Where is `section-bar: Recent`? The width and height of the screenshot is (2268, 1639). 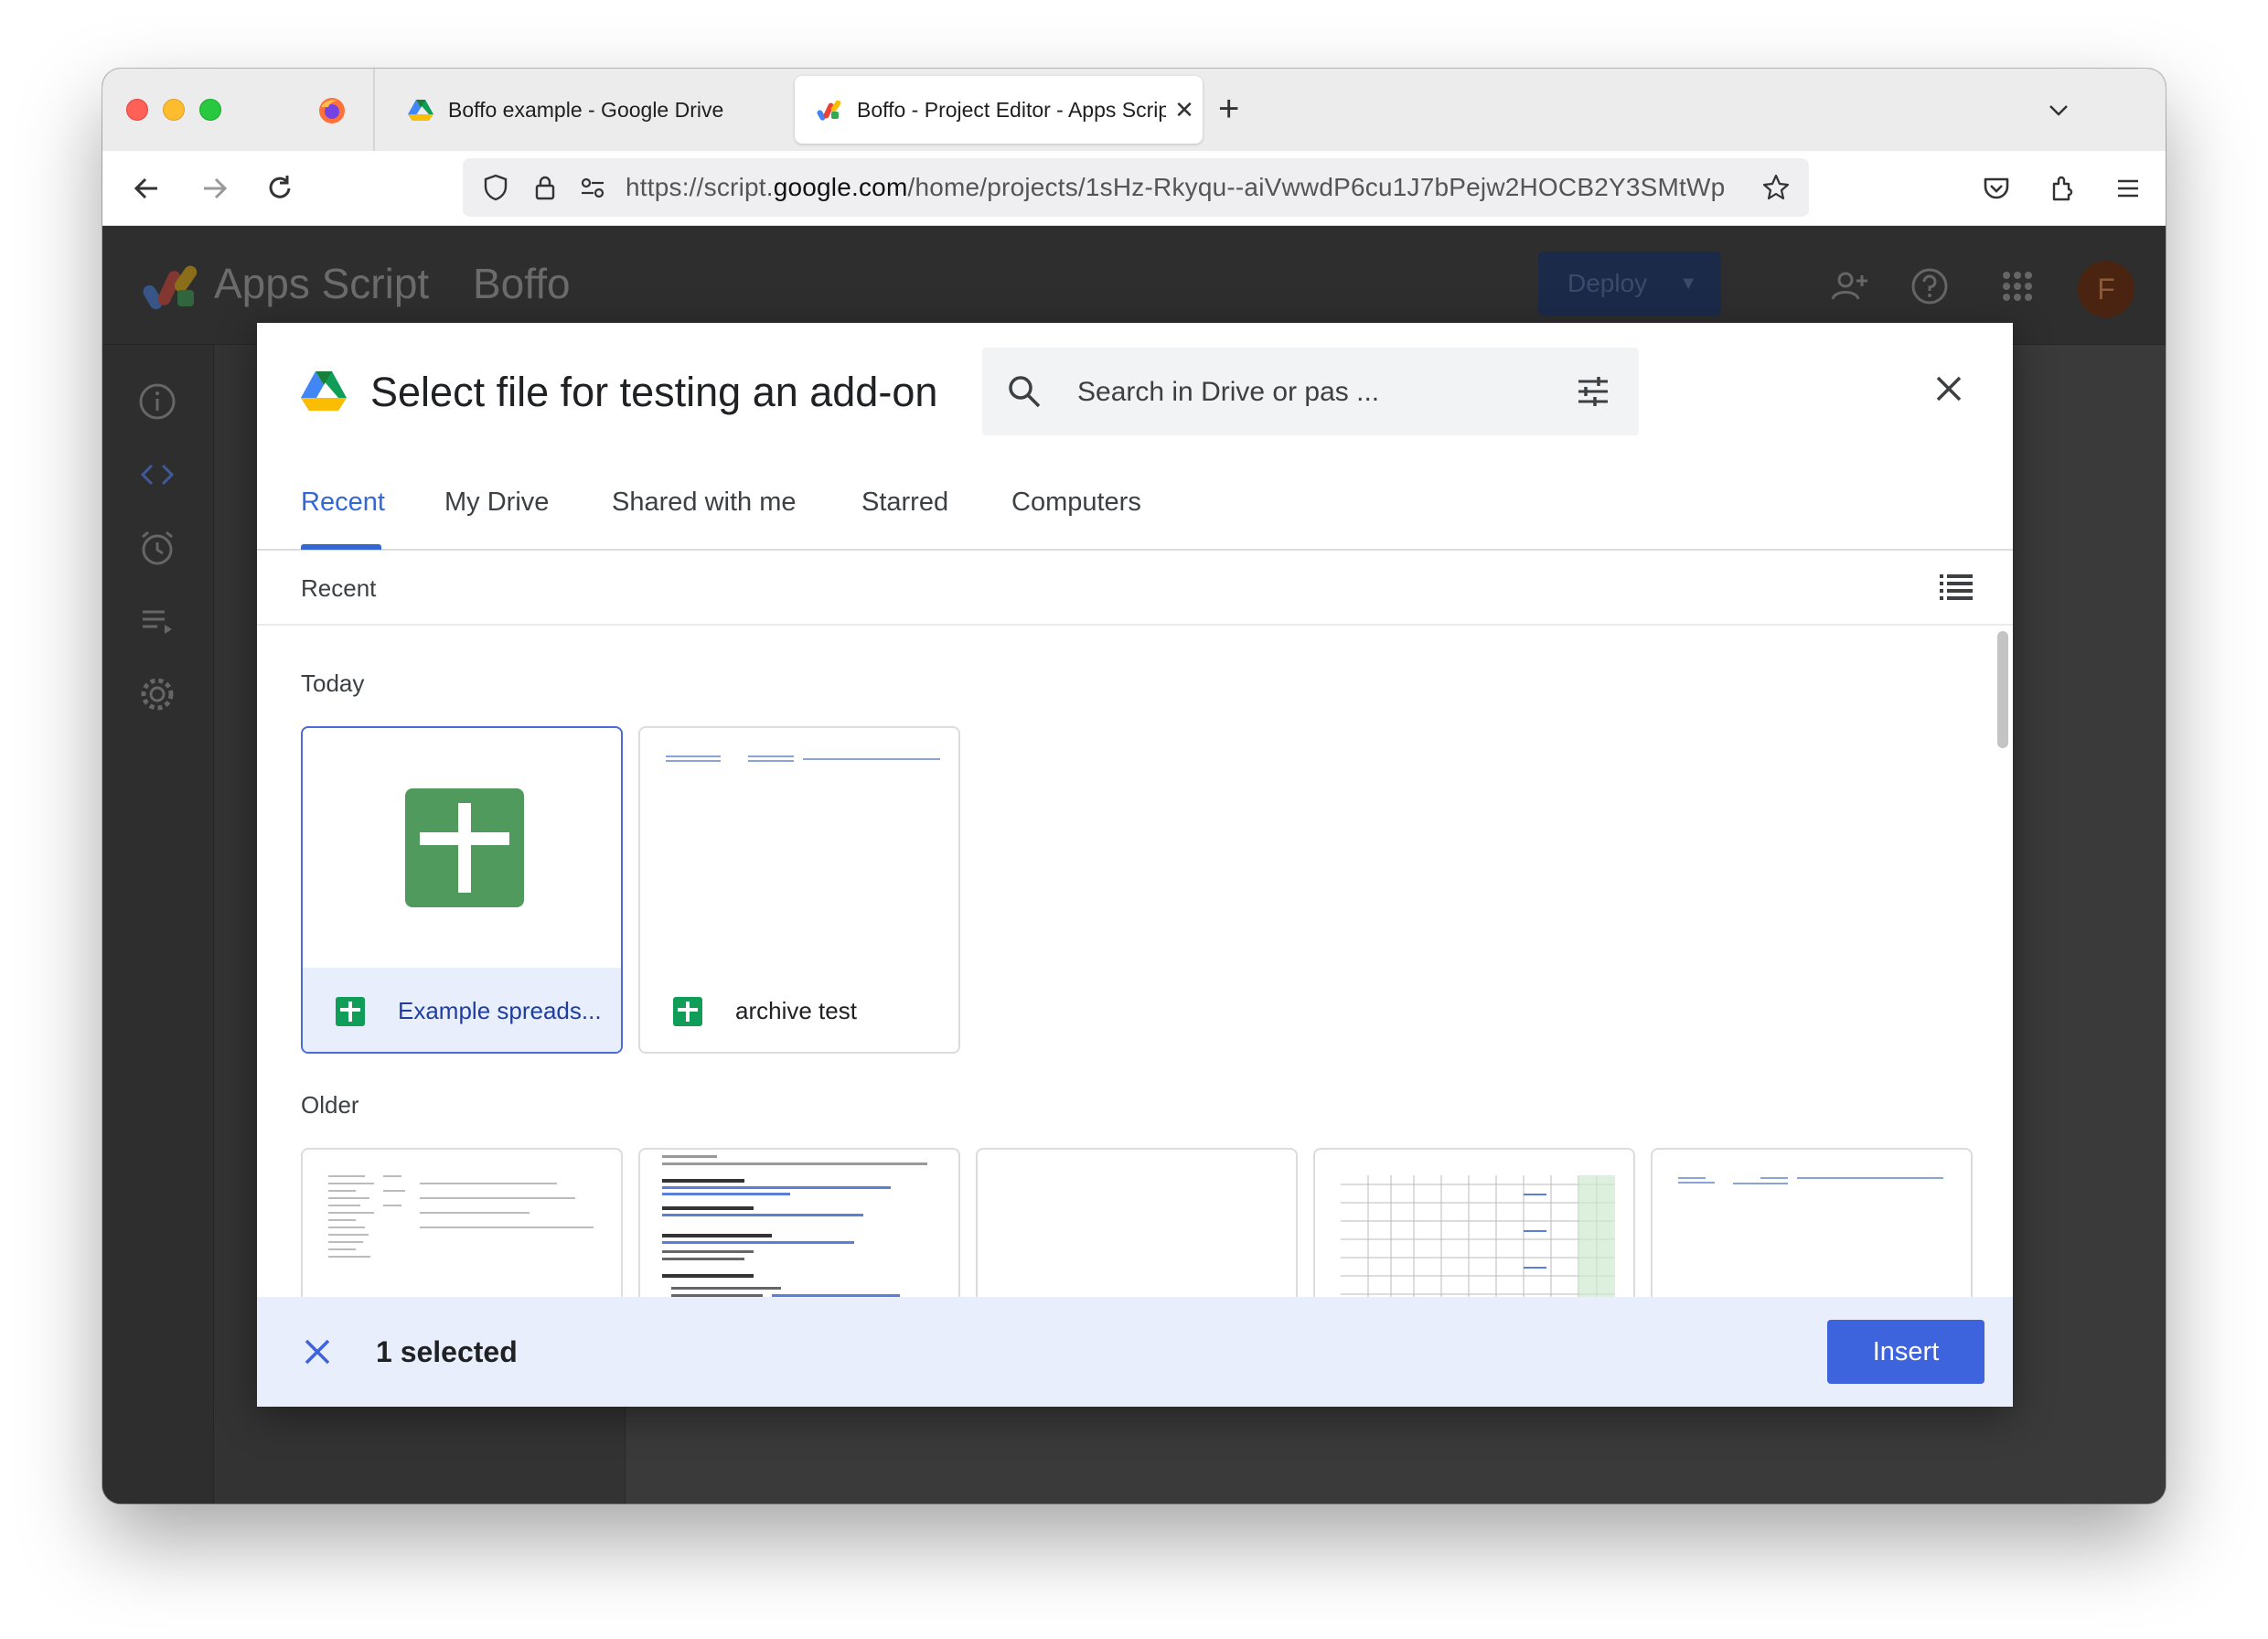 section-bar: Recent is located at coordinates (1135, 588).